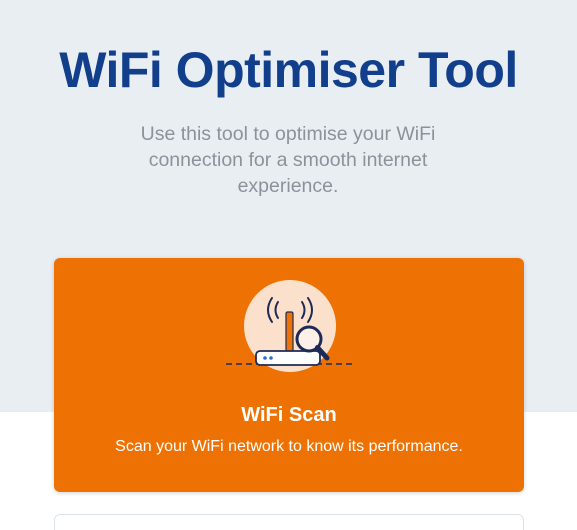 This screenshot has width=577, height=530. What do you see at coordinates (288, 70) in the screenshot?
I see `page-title: WiFi Optimiser Tool` at bounding box center [288, 70].